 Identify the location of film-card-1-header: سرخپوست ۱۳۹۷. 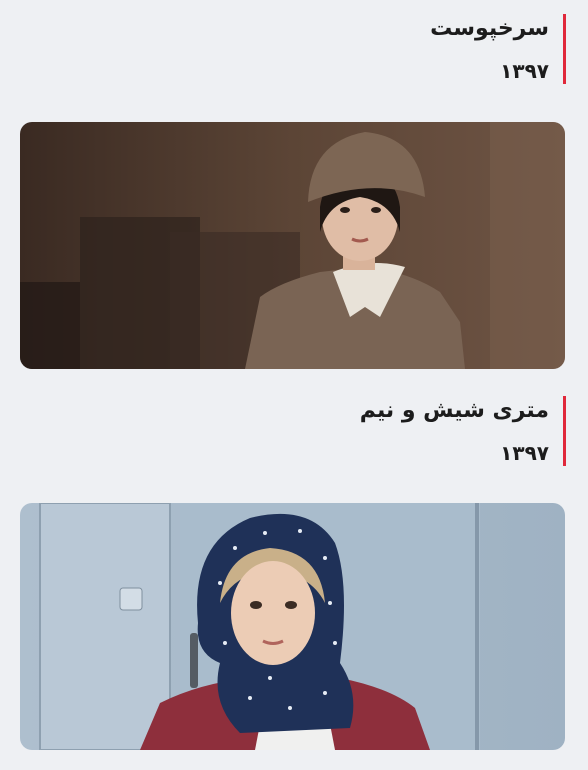
(407, 49).